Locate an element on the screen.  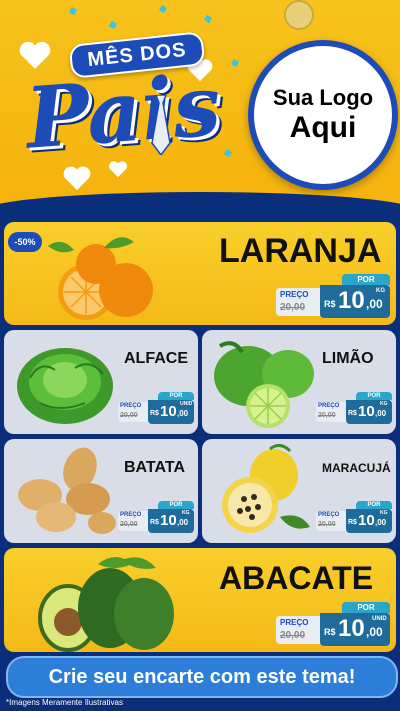
product-card-batata: BATATA POR PREÇO 20,00 R$ 10 ,00 KG is located at coordinates (101, 491).